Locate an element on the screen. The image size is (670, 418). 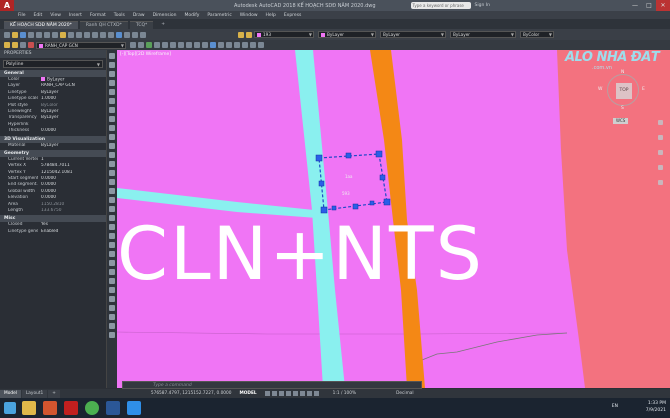
menu-insert: Insert is located at coordinates (75, 15).